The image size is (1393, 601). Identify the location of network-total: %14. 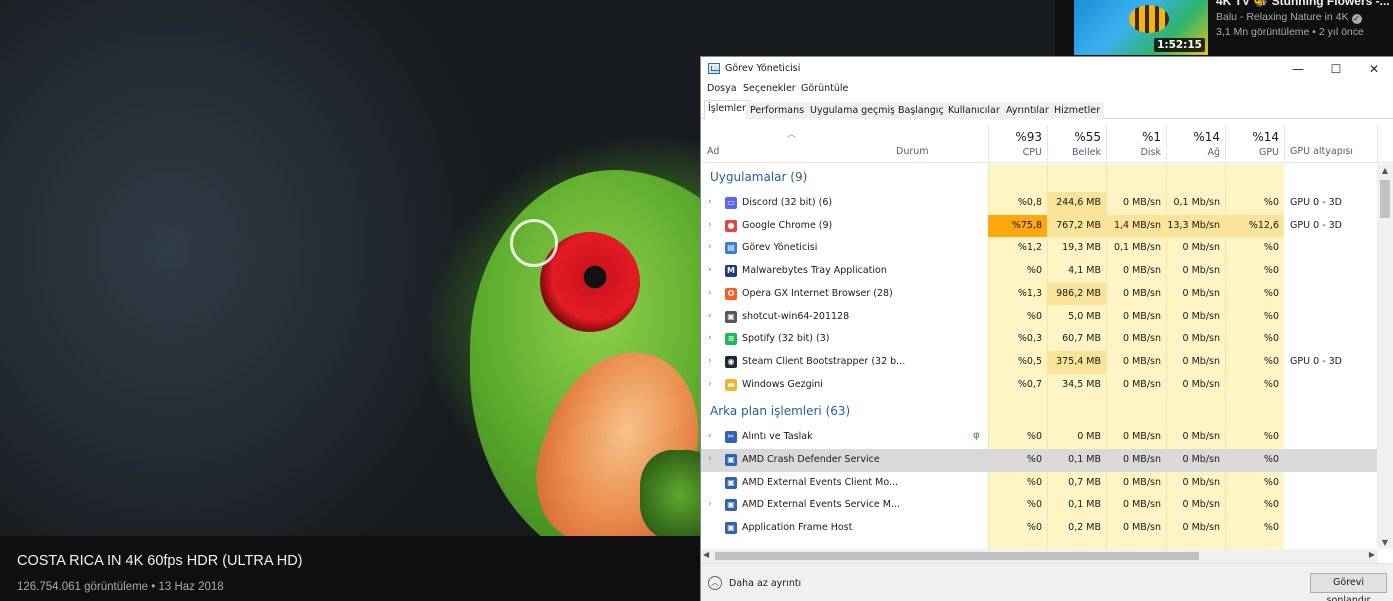
(1206, 137).